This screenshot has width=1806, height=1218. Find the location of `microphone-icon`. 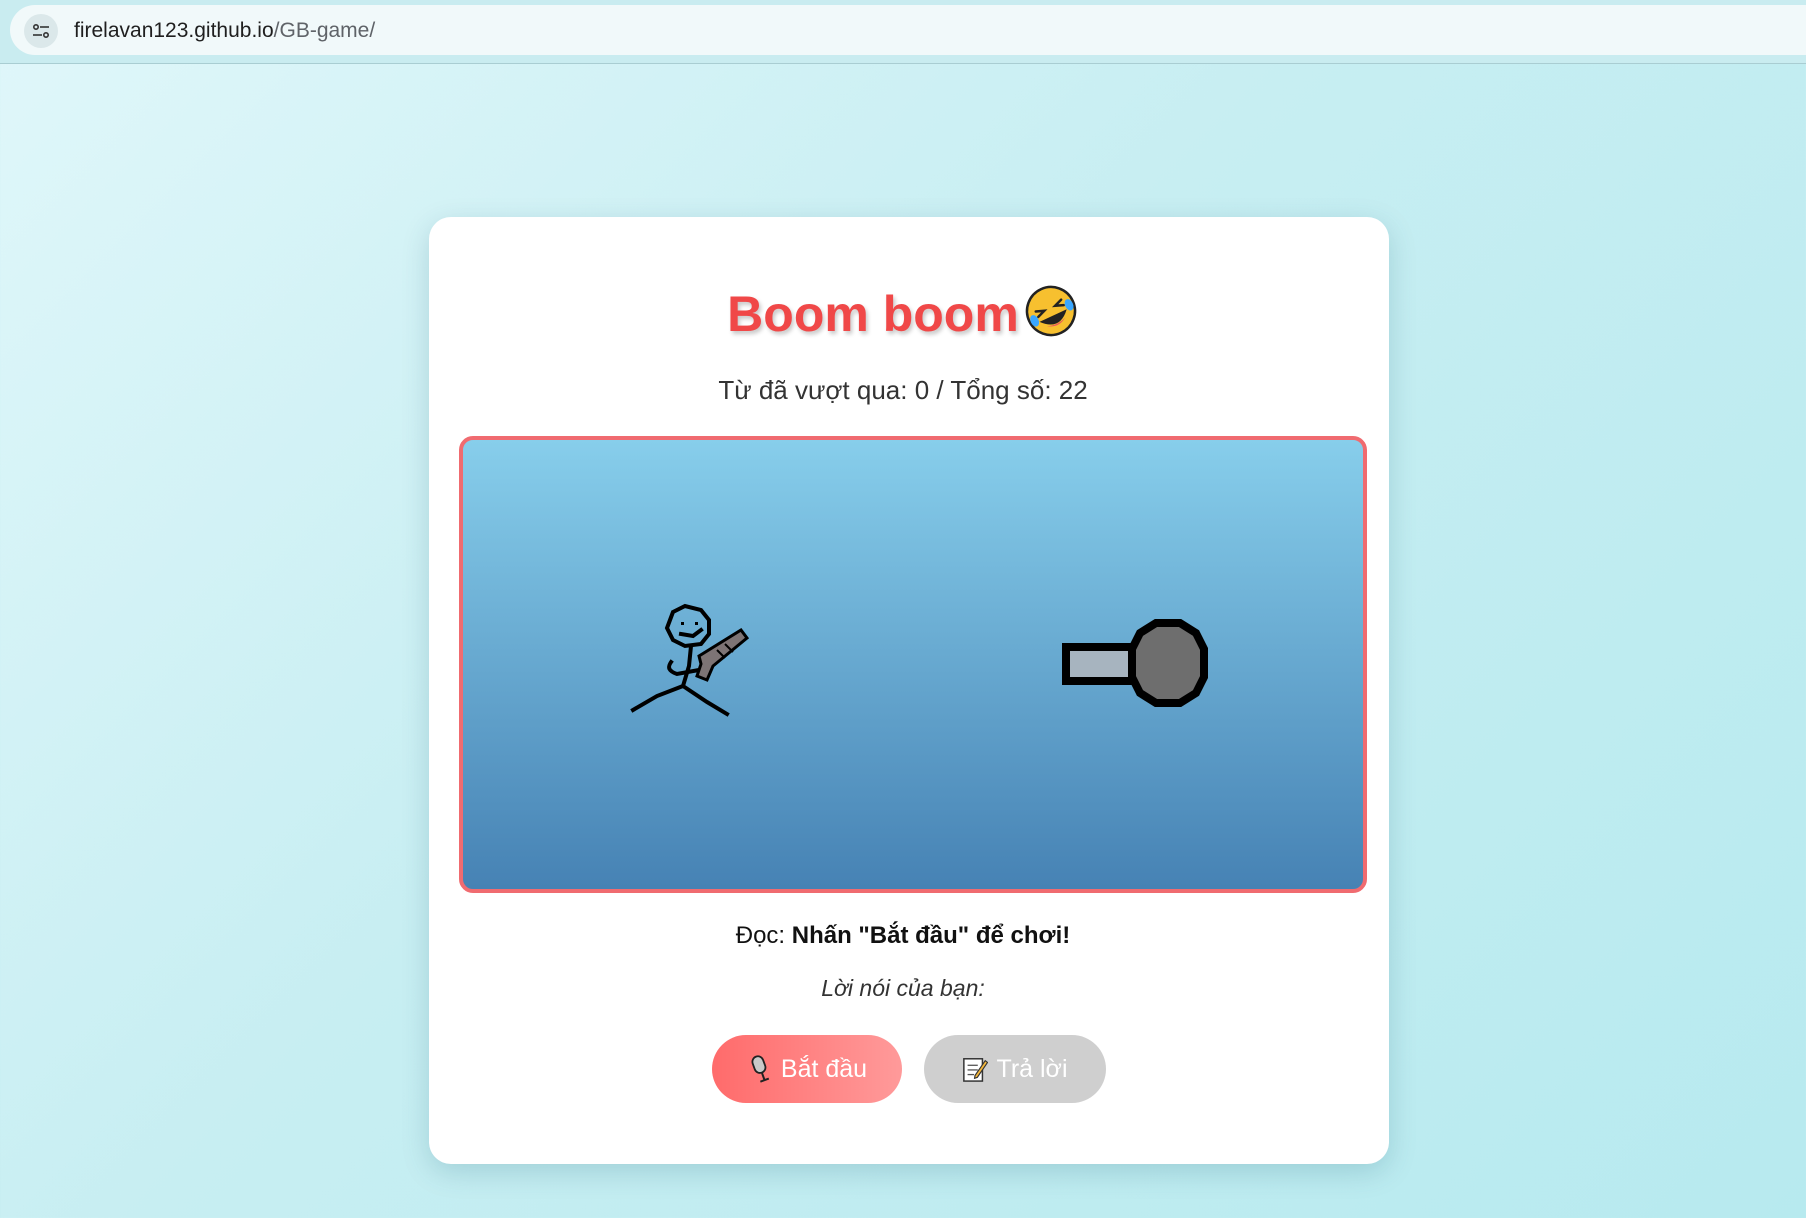

microphone-icon is located at coordinates (760, 1069).